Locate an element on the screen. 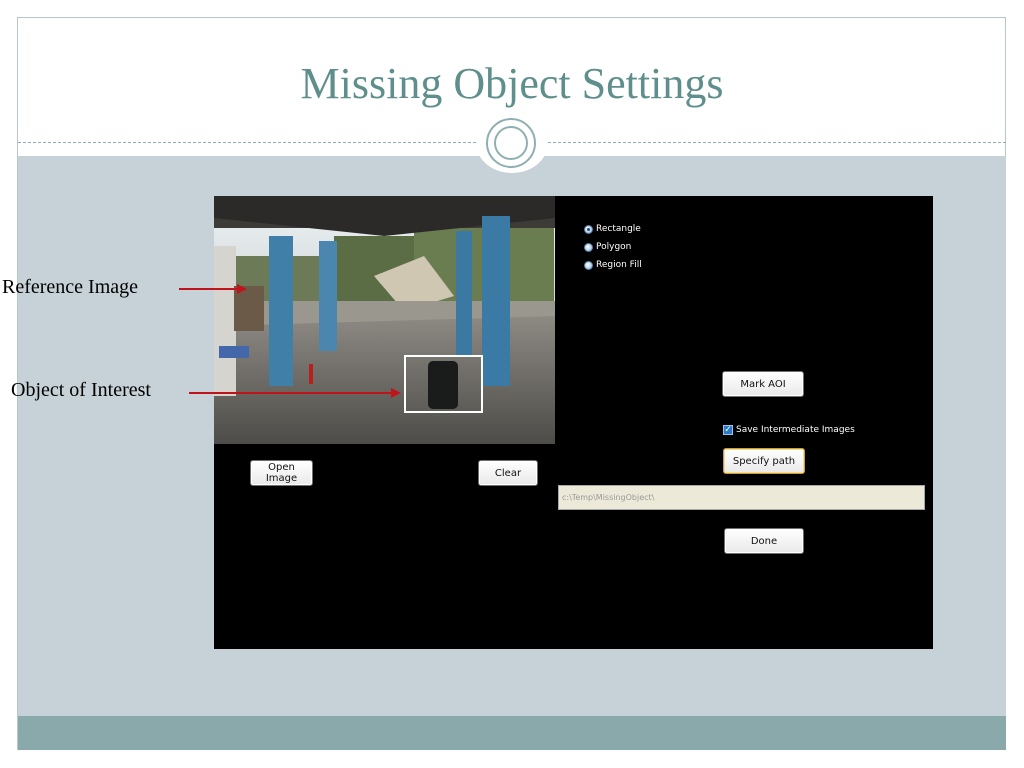 This screenshot has width=1024, height=768. reference-arrow-head-icon is located at coordinates (242, 289).